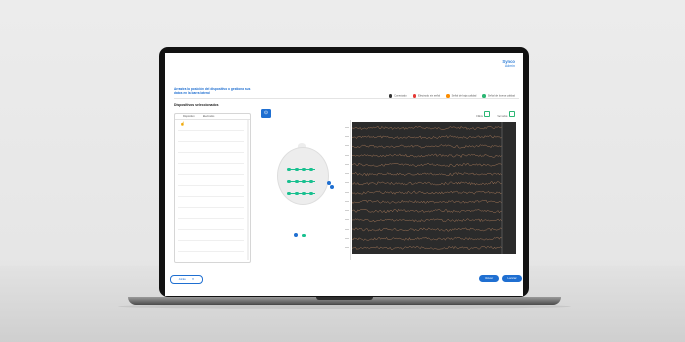  I want to click on column-electrodes: Electrodos, so click(209, 116).